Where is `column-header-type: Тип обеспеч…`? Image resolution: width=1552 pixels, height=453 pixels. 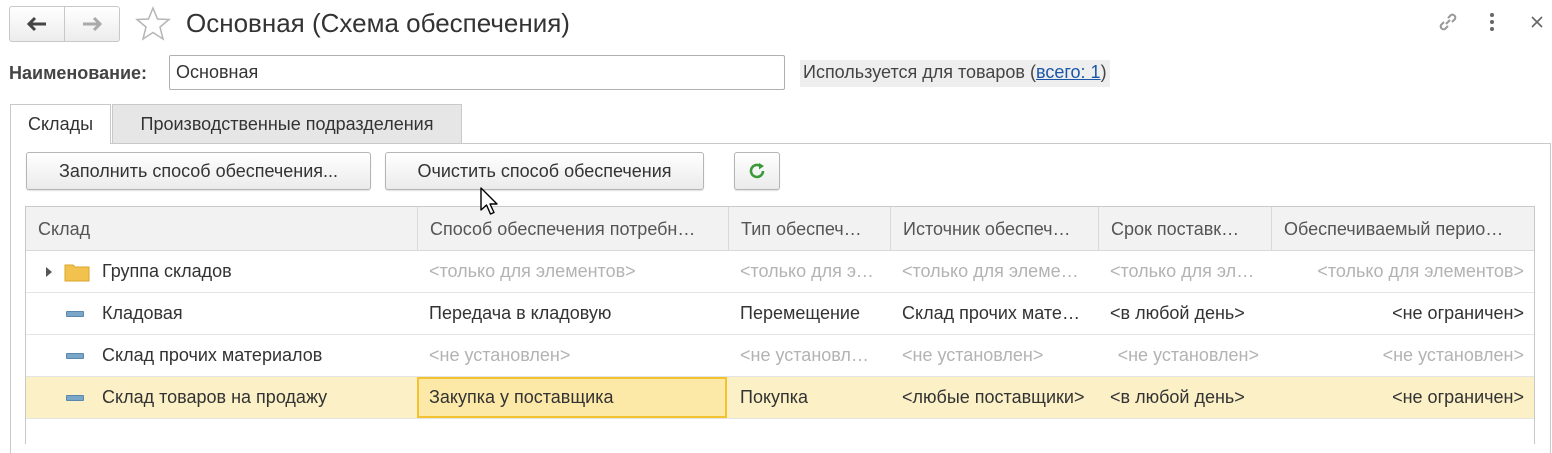
column-header-type: Тип обеспеч… is located at coordinates (809, 229).